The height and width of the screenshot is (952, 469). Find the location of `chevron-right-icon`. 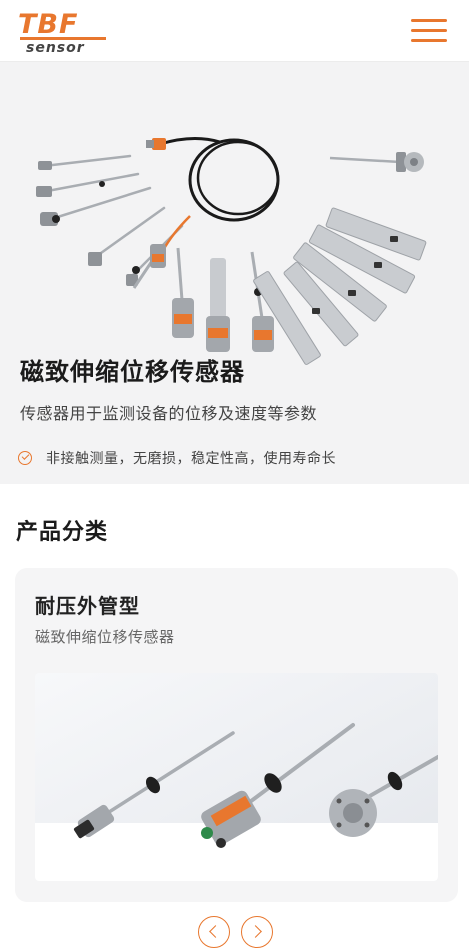

chevron-right-icon is located at coordinates (257, 932).